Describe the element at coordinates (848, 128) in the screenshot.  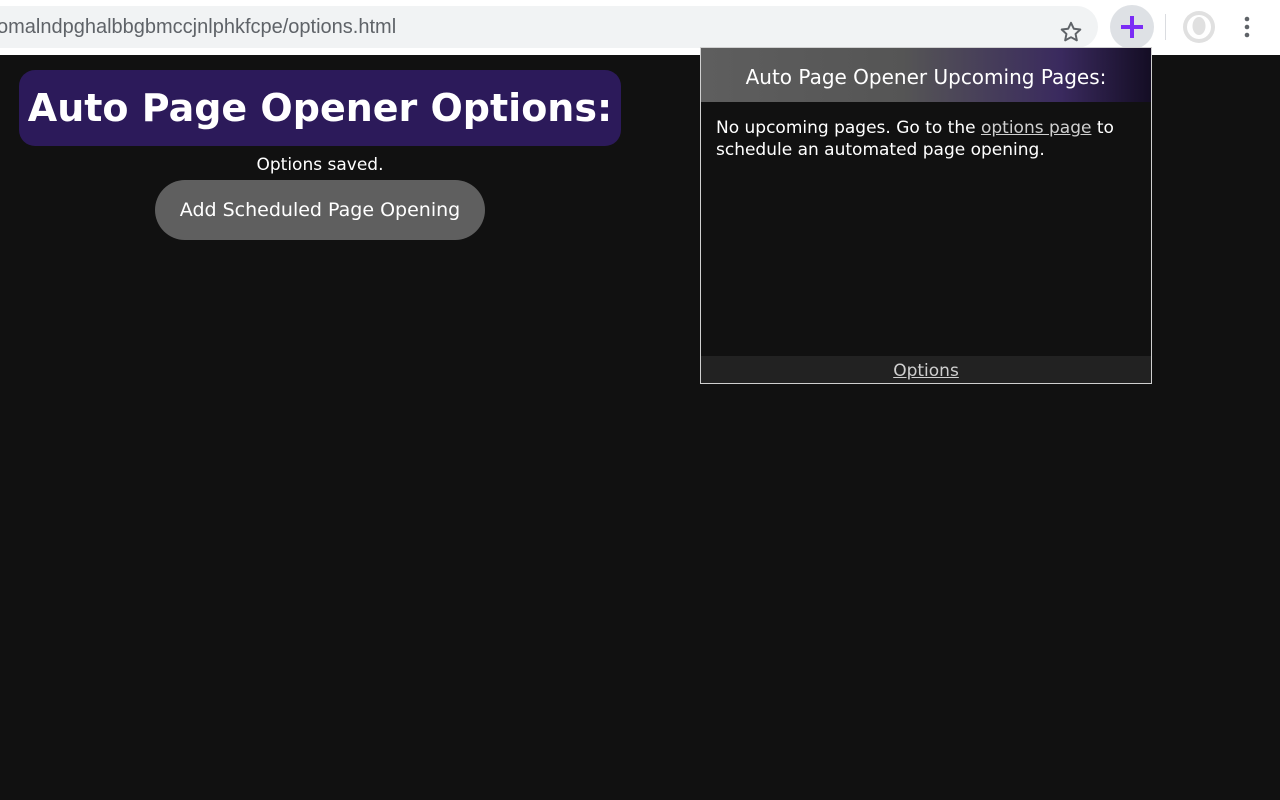
I see `popup-message-text: No upcoming pages. Go to the` at that location.